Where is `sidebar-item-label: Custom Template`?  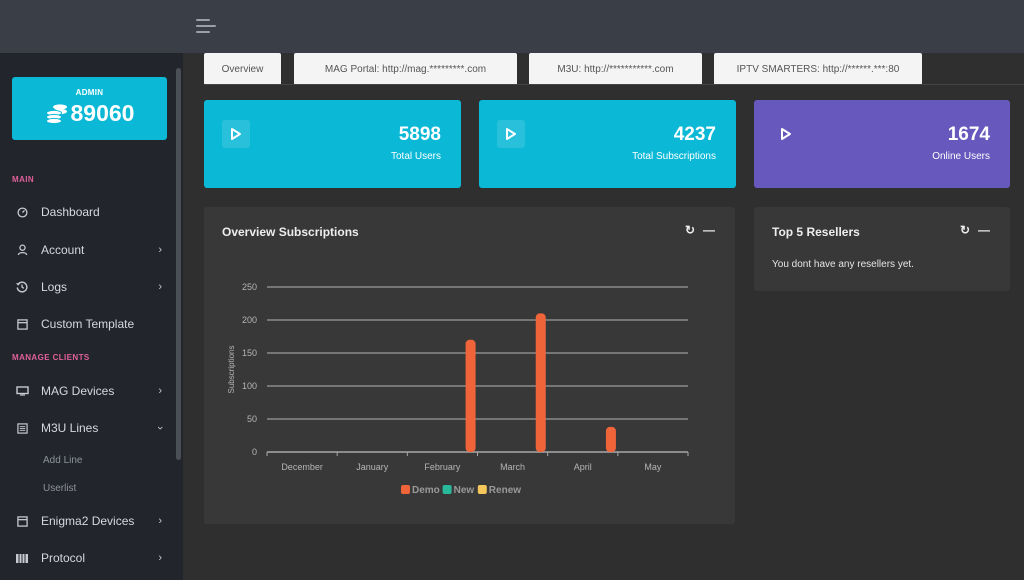
sidebar-item-label: Custom Template is located at coordinates (88, 324).